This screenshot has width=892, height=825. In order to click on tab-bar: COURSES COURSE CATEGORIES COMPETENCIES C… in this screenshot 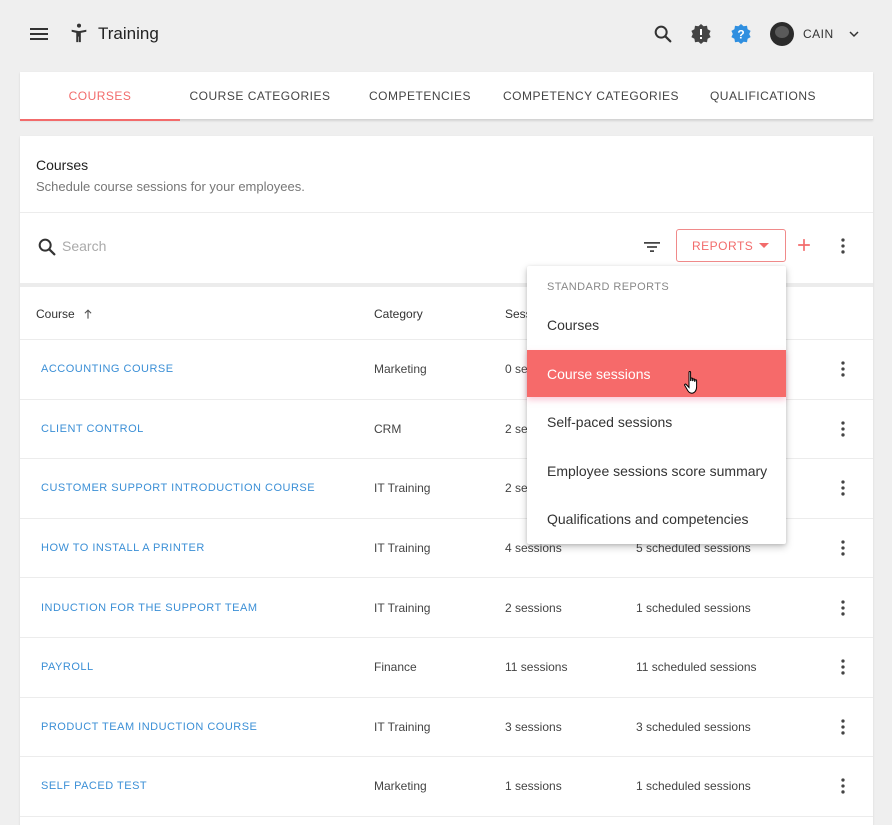, I will do `click(446, 96)`.